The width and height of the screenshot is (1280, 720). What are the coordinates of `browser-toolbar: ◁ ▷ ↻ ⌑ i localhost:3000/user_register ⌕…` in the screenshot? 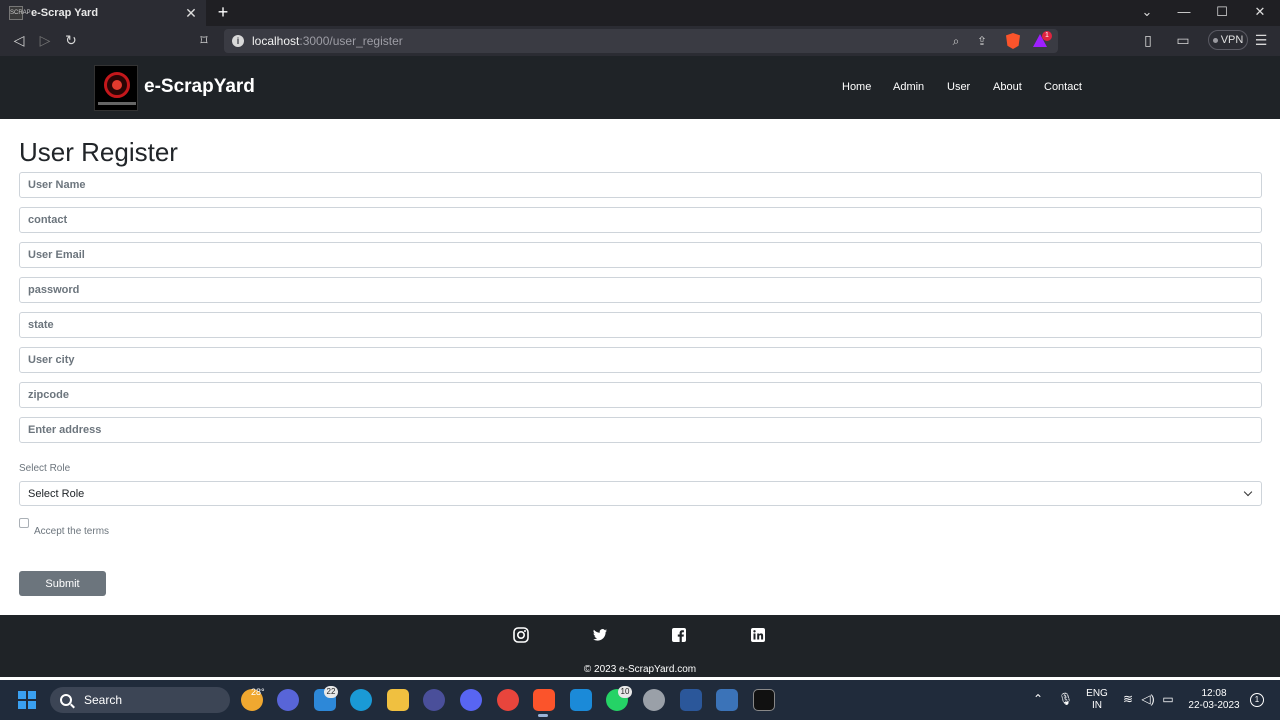 It's located at (640, 41).